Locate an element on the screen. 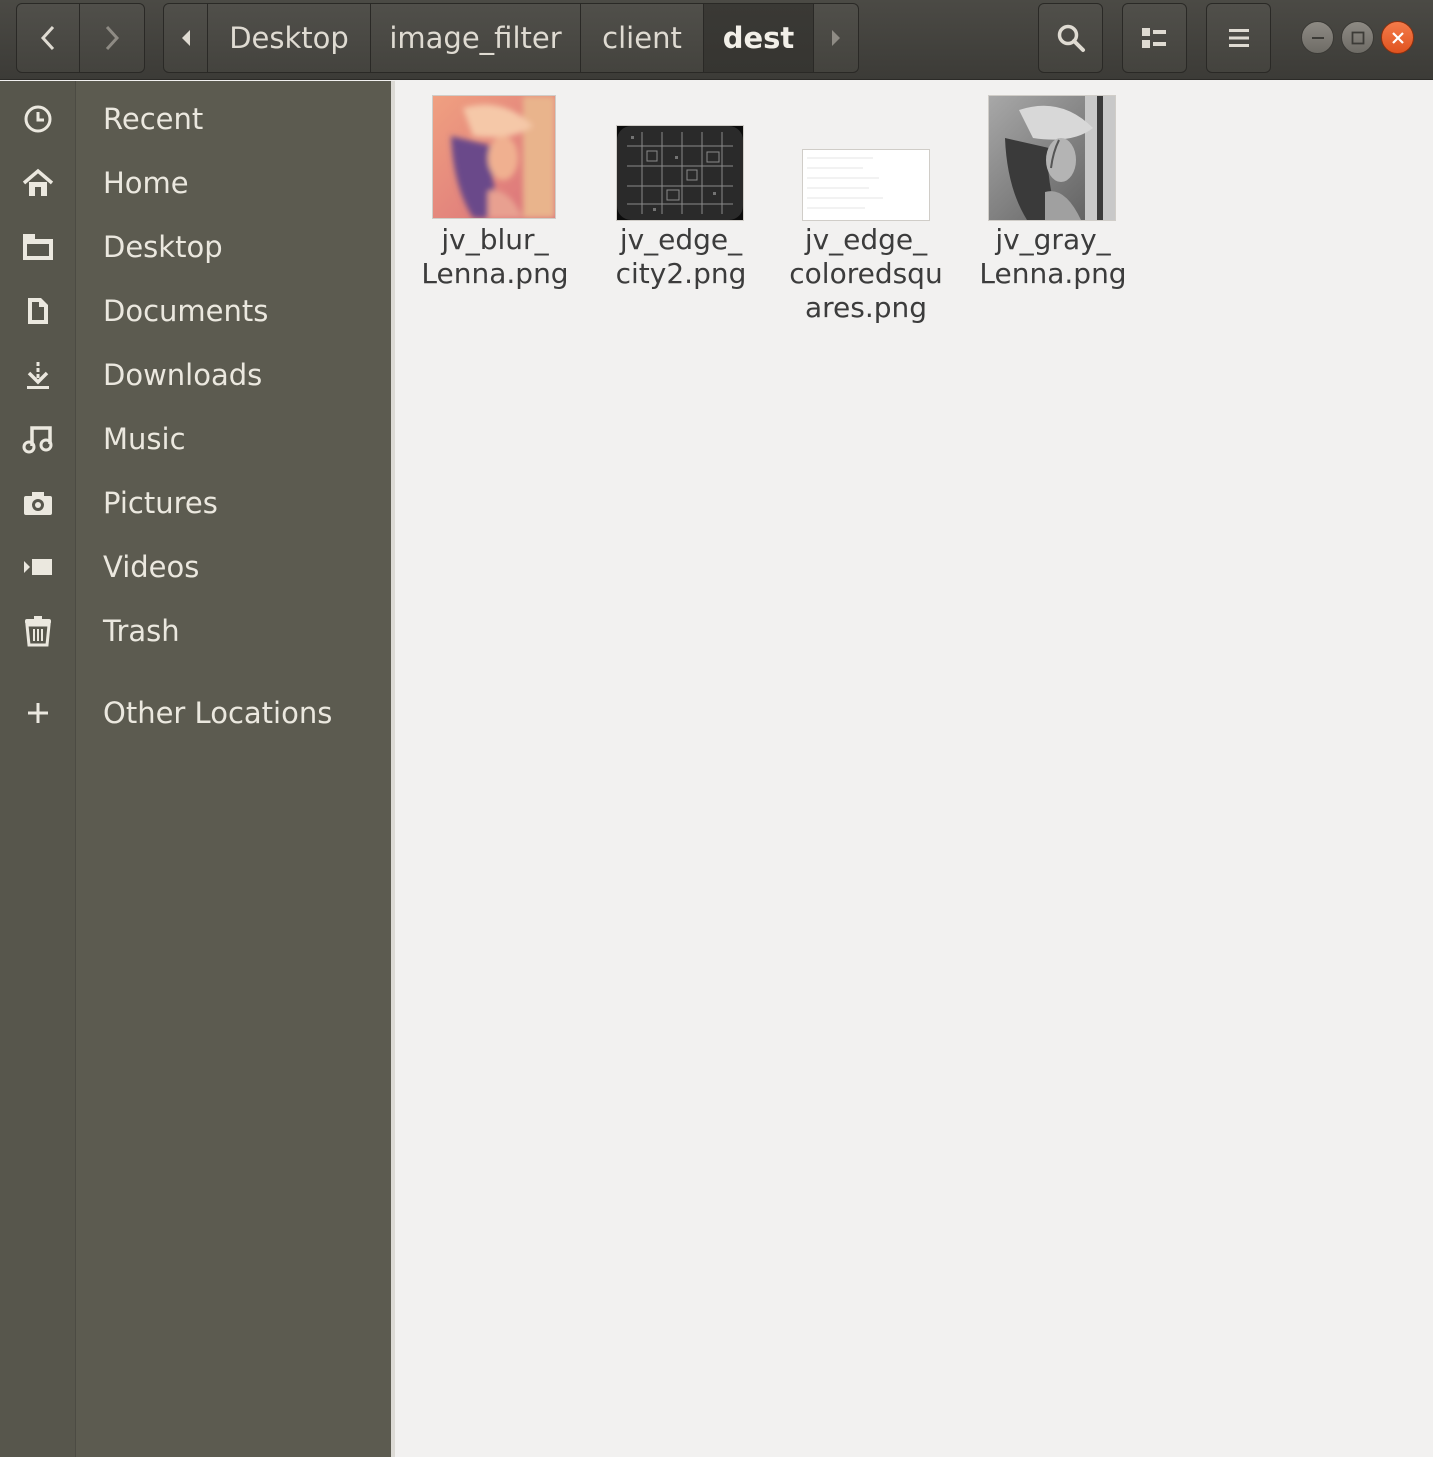  sidebar-item-label: Home is located at coordinates (146, 183).